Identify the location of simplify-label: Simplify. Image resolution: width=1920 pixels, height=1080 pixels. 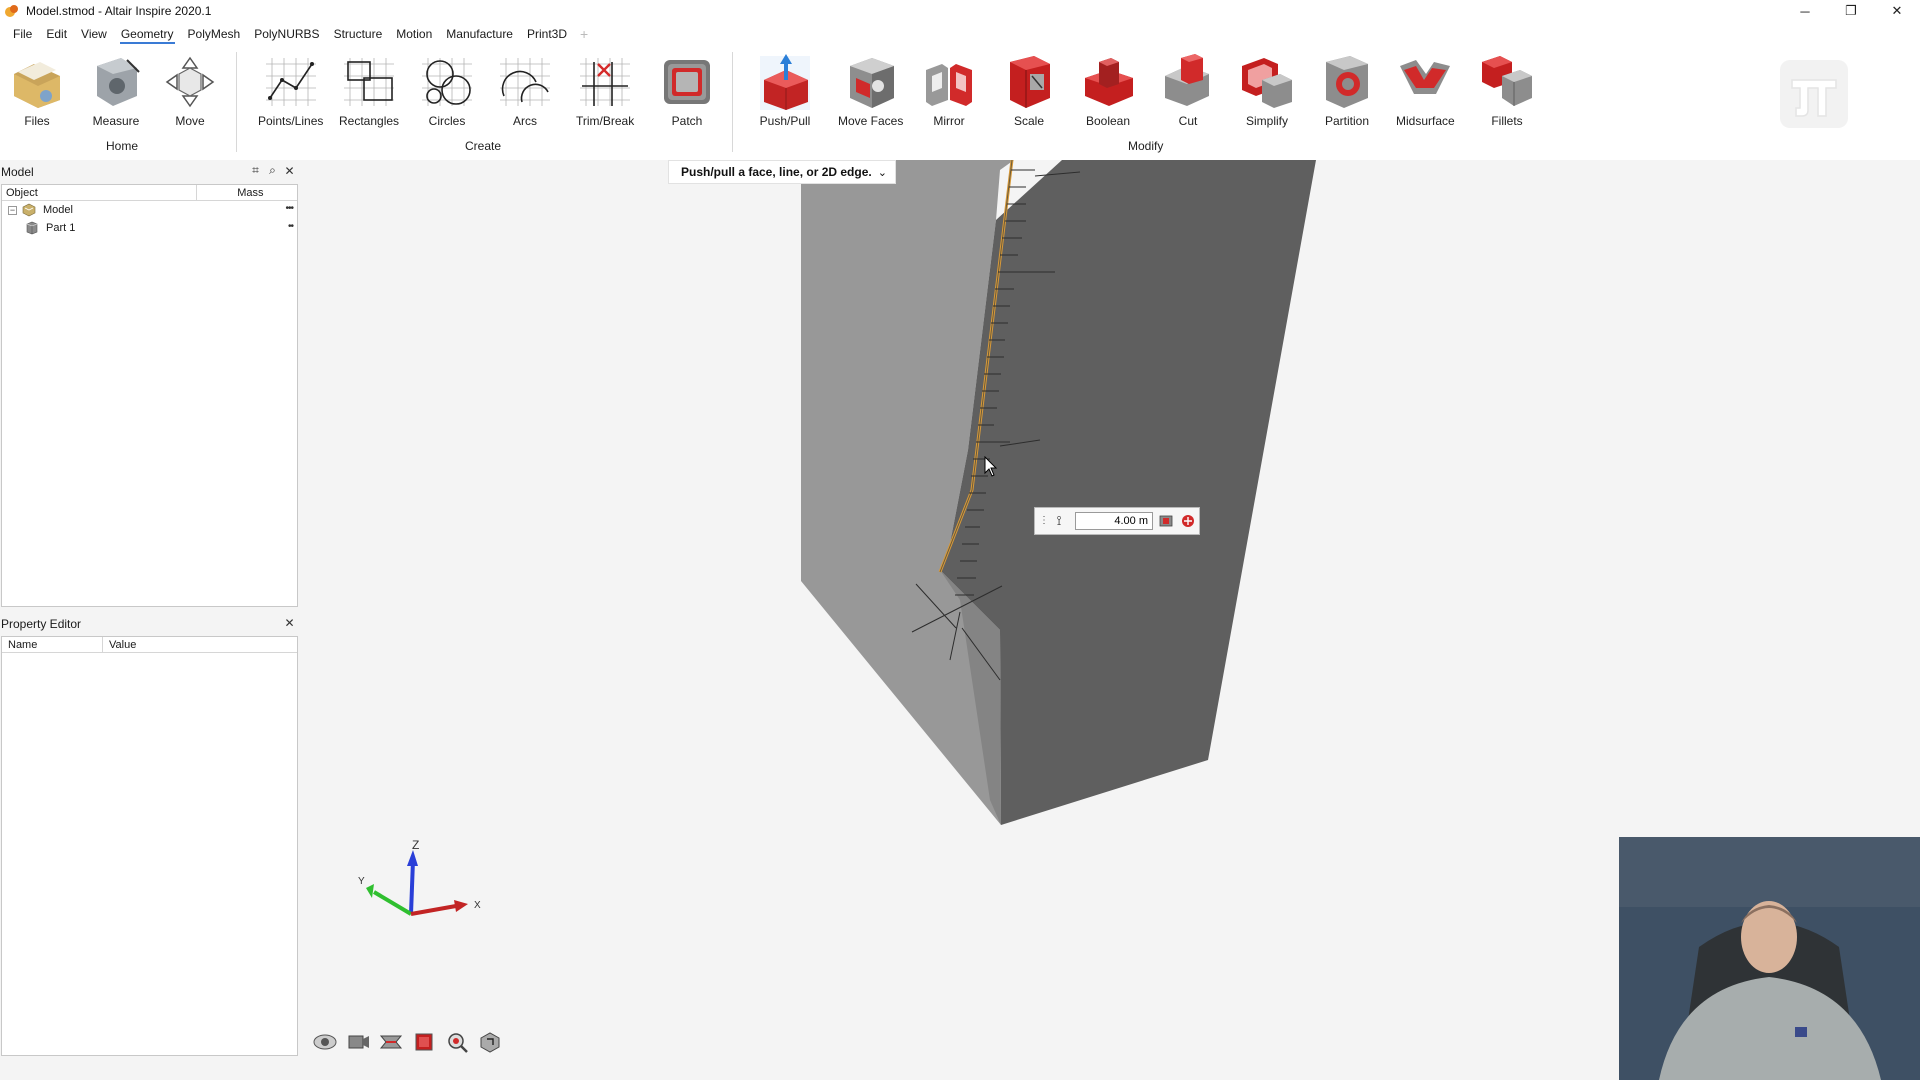
(1266, 121).